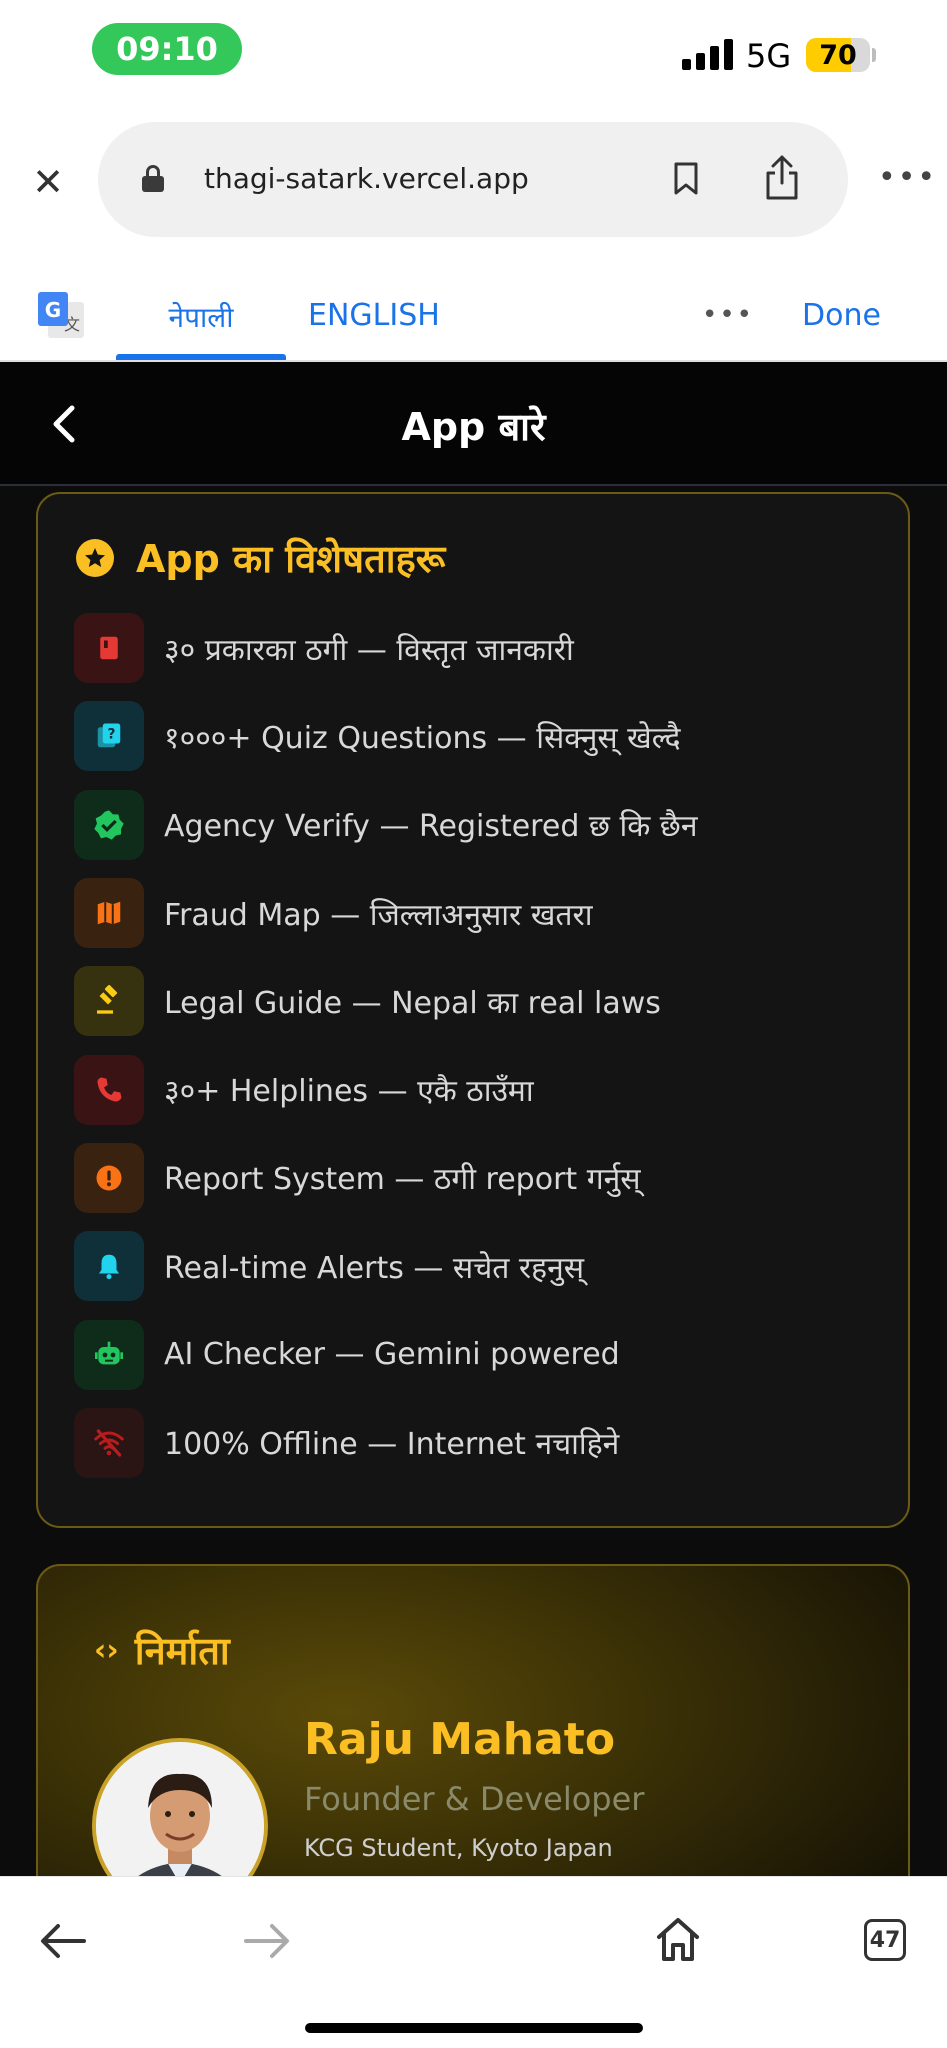 The height and width of the screenshot is (2048, 947). What do you see at coordinates (473, 306) in the screenshot?
I see `translate-bar: 文 G नेपाली ENGLISH ••• Done` at bounding box center [473, 306].